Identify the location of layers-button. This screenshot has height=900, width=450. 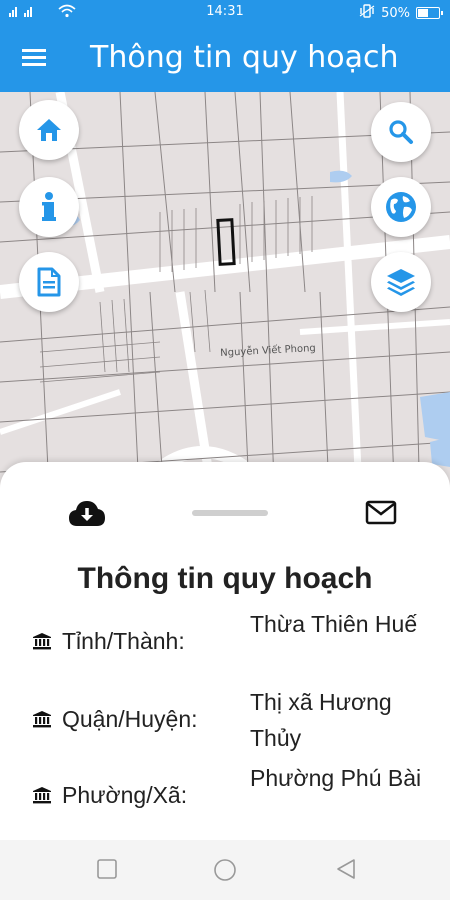
(401, 282).